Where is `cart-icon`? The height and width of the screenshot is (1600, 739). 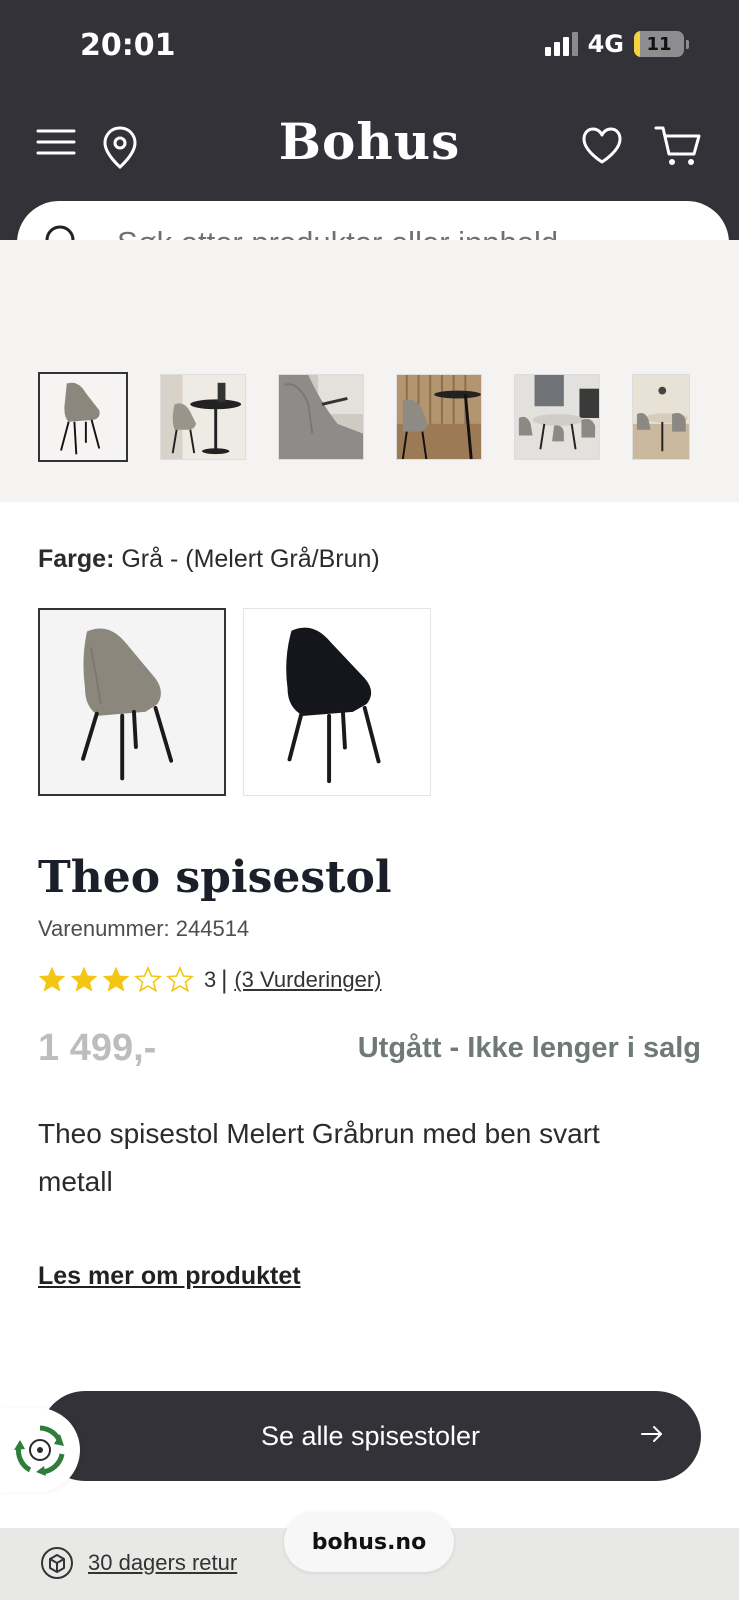 cart-icon is located at coordinates (678, 146).